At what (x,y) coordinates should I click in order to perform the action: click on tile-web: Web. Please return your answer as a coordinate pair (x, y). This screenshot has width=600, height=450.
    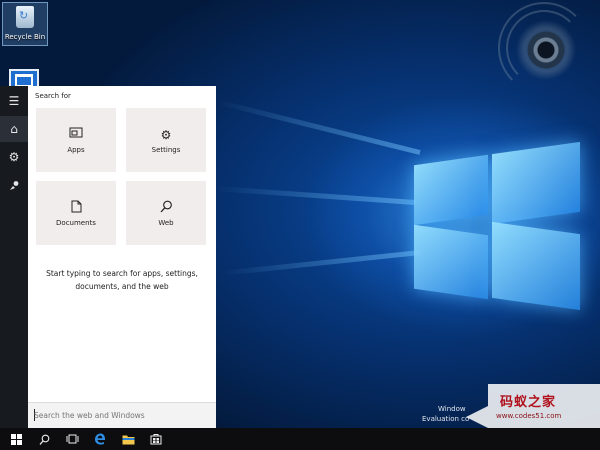
    Looking at the image, I should click on (166, 213).